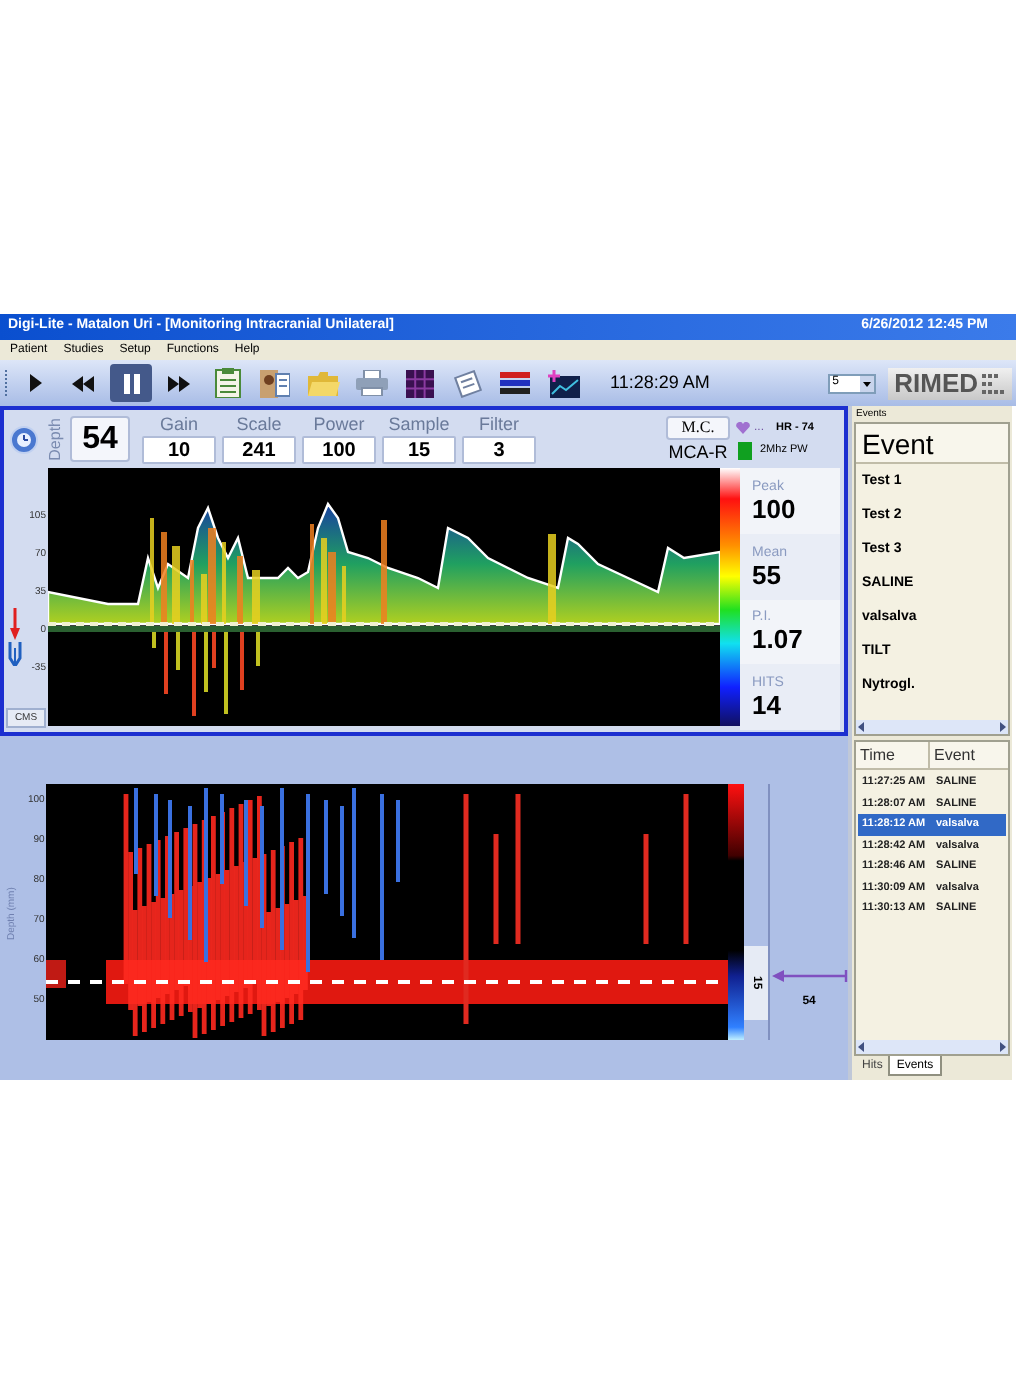 The width and height of the screenshot is (1016, 1392). I want to click on param-label: Sample, so click(419, 425).